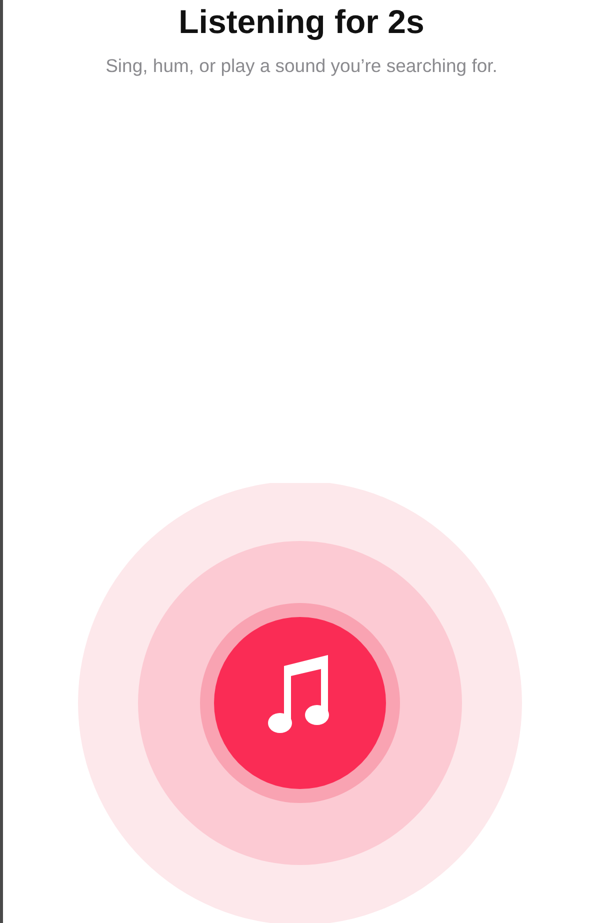 The width and height of the screenshot is (600, 923). I want to click on music-note-icon, so click(298, 694).